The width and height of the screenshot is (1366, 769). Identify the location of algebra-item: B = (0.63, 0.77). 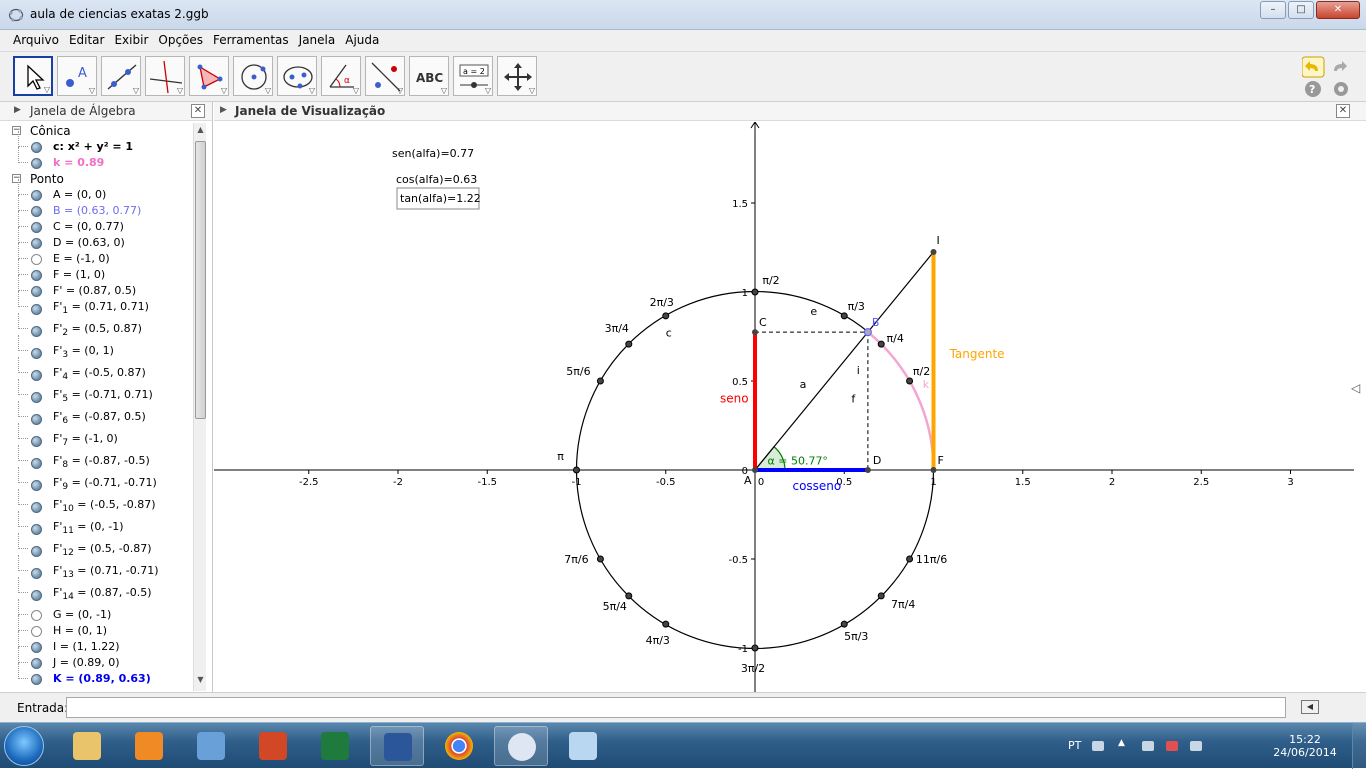
(96, 207).